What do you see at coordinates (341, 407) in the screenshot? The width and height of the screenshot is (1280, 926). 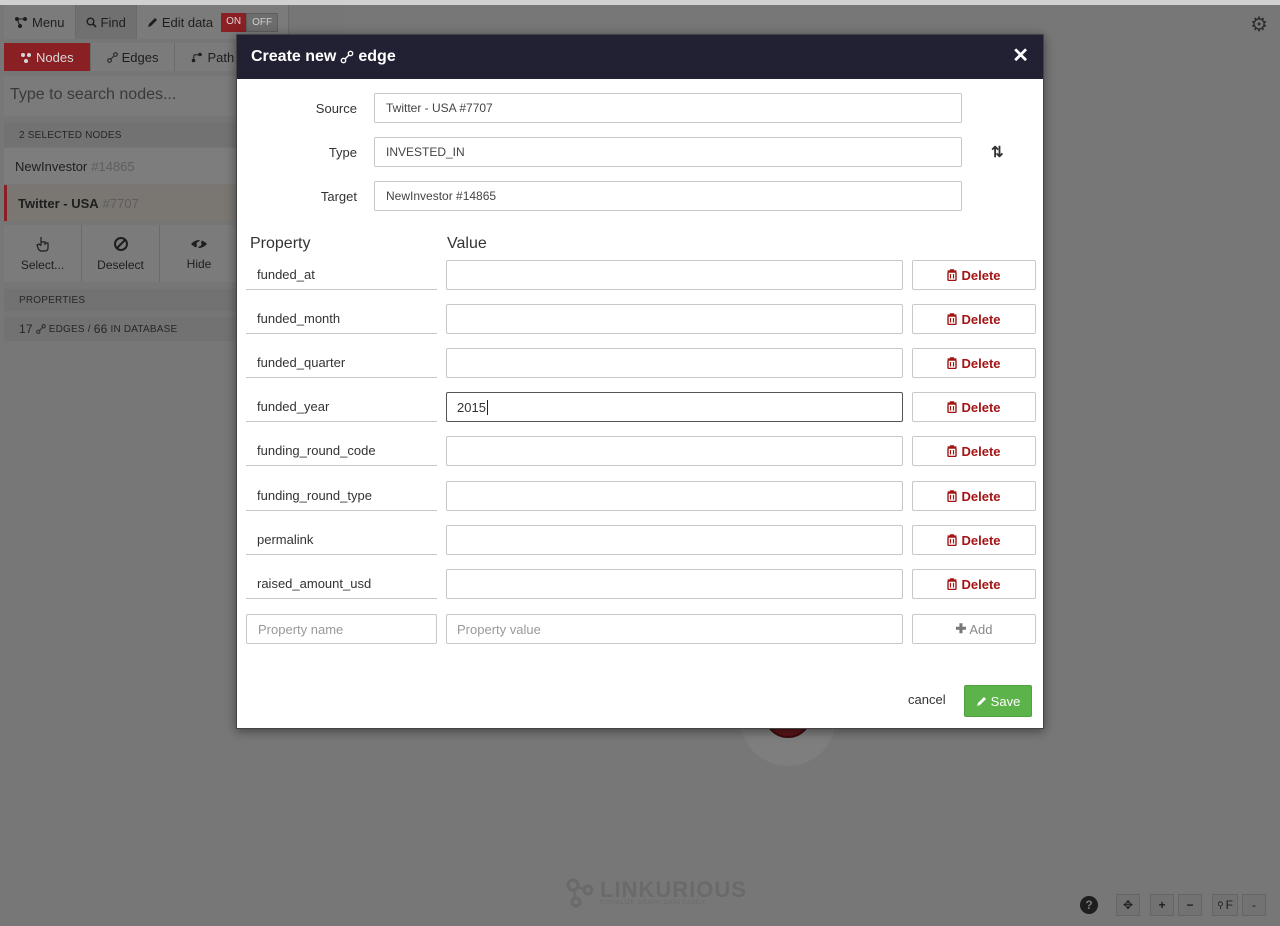 I see `property-name: funded_year` at bounding box center [341, 407].